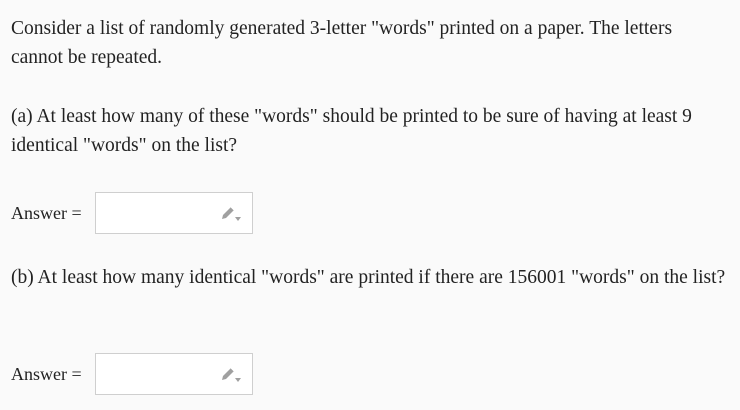 The height and width of the screenshot is (410, 740). I want to click on answer-input-b, so click(156, 374).